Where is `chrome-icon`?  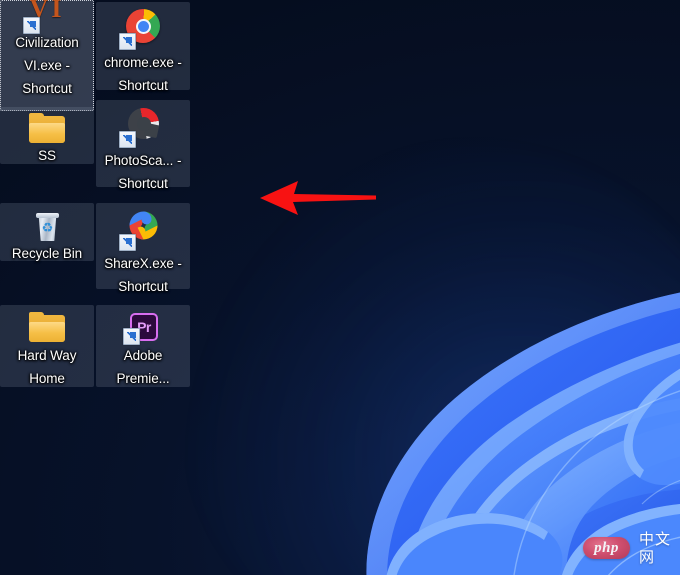 chrome-icon is located at coordinates (143, 28).